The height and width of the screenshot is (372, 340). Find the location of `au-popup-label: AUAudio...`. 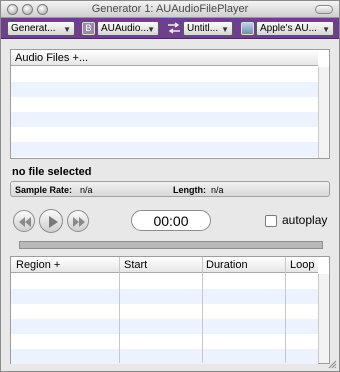

au-popup-label: AUAudio... is located at coordinates (125, 28).